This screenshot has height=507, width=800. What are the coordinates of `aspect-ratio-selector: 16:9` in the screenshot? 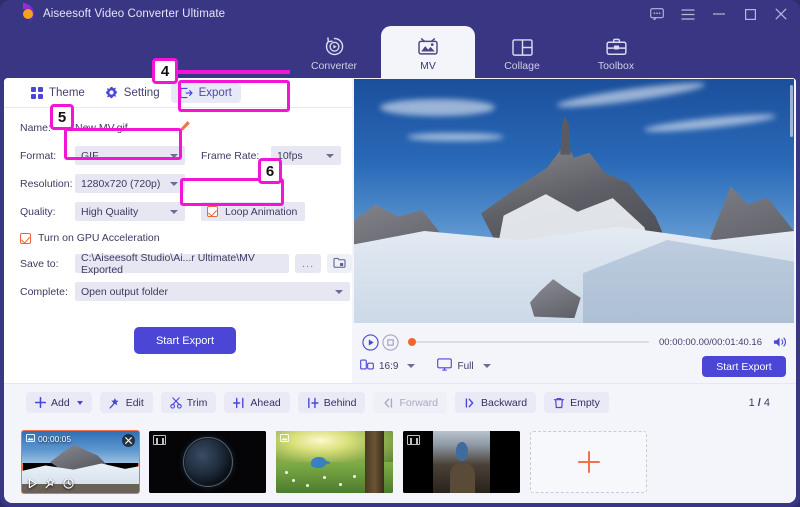 It's located at (388, 366).